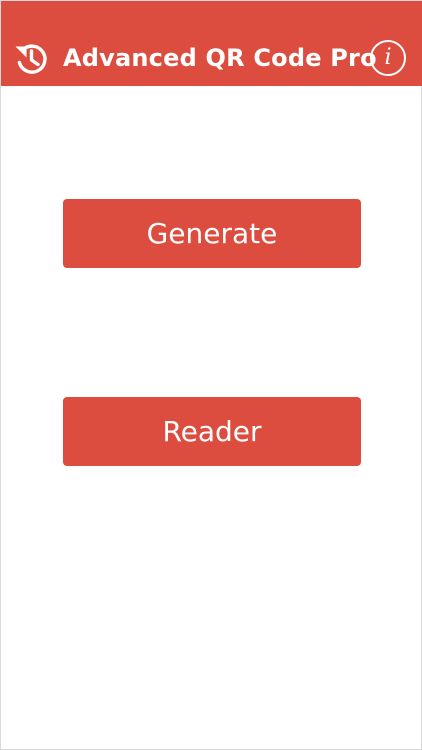  What do you see at coordinates (212, 233) in the screenshot?
I see `generate-button: Generate` at bounding box center [212, 233].